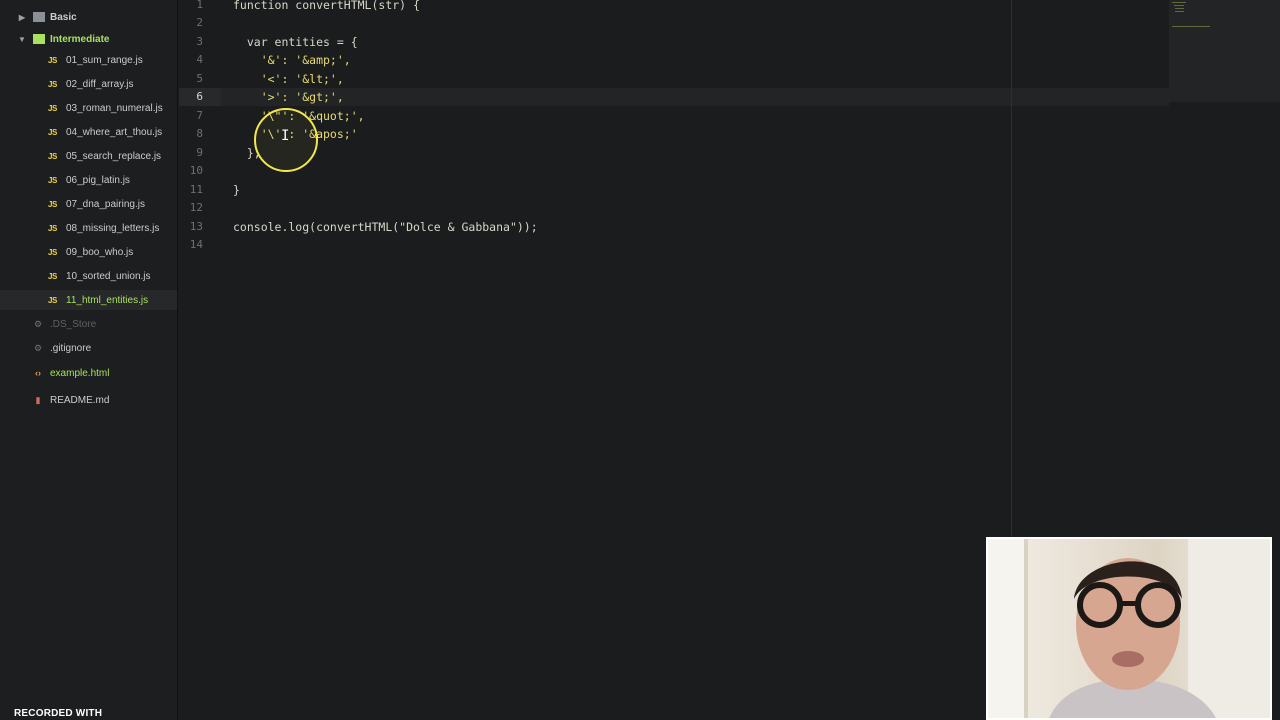 The height and width of the screenshot is (720, 1280). Describe the element at coordinates (104, 60) in the screenshot. I see `file-label: 01_sum_range.js` at that location.